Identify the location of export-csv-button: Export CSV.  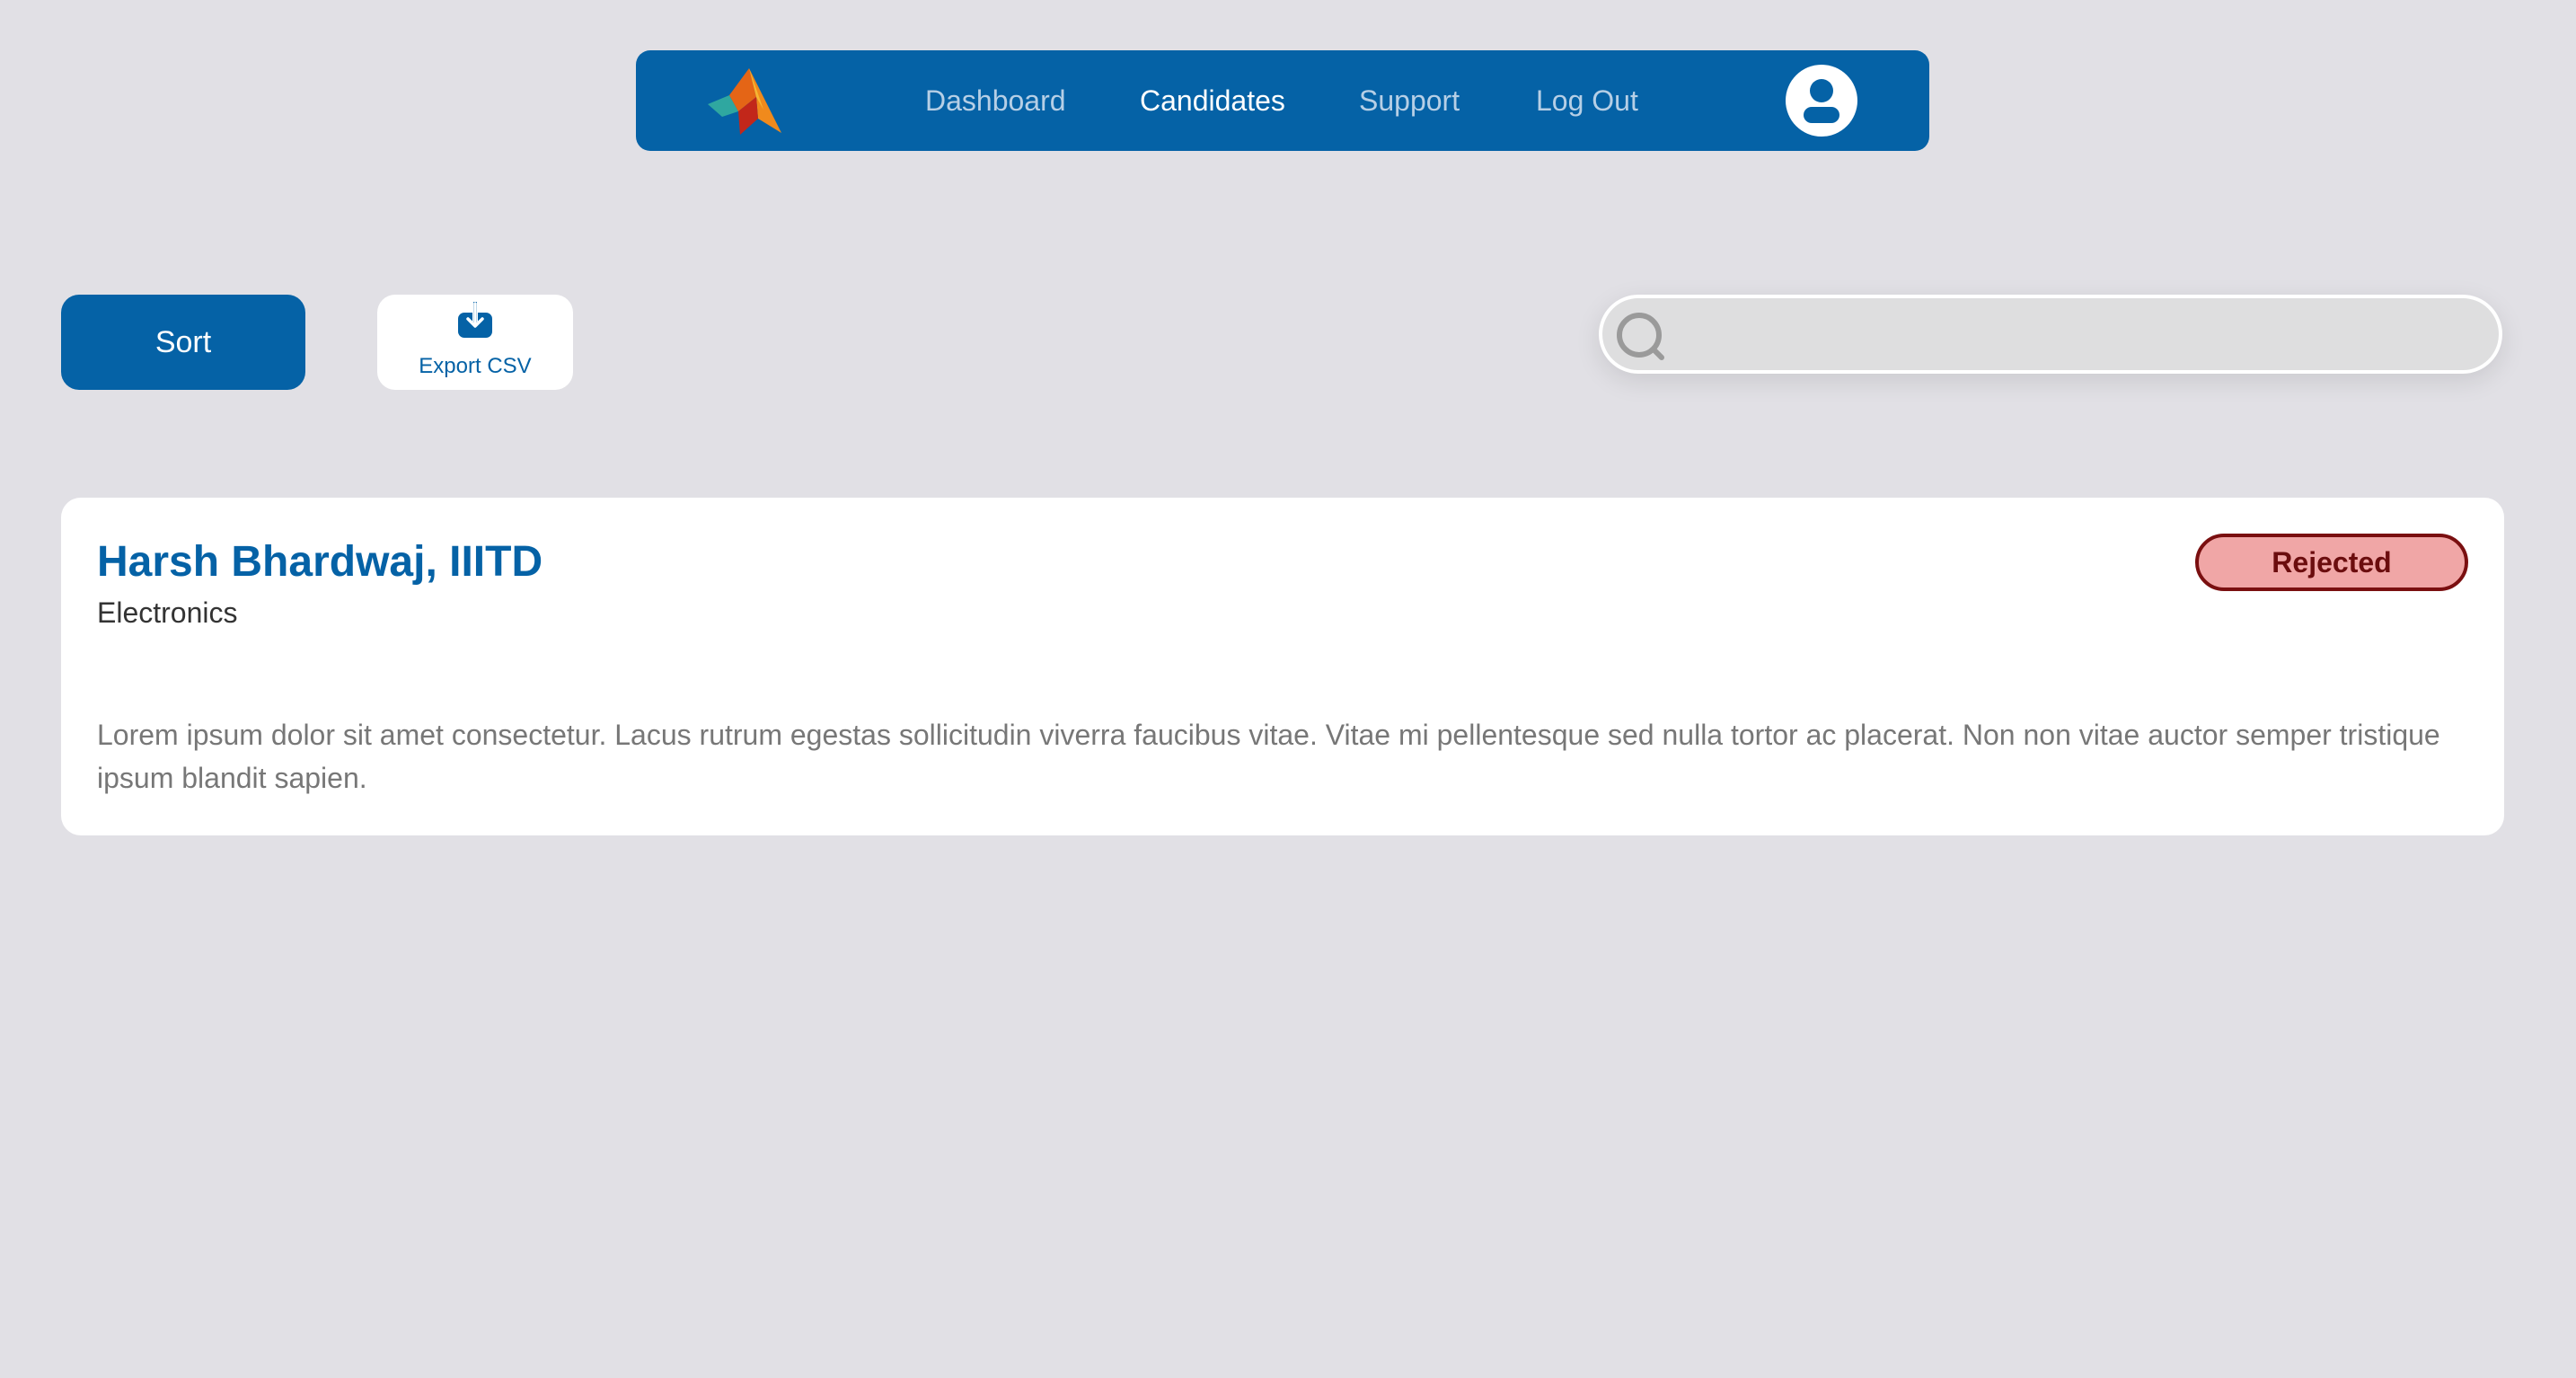
(475, 342).